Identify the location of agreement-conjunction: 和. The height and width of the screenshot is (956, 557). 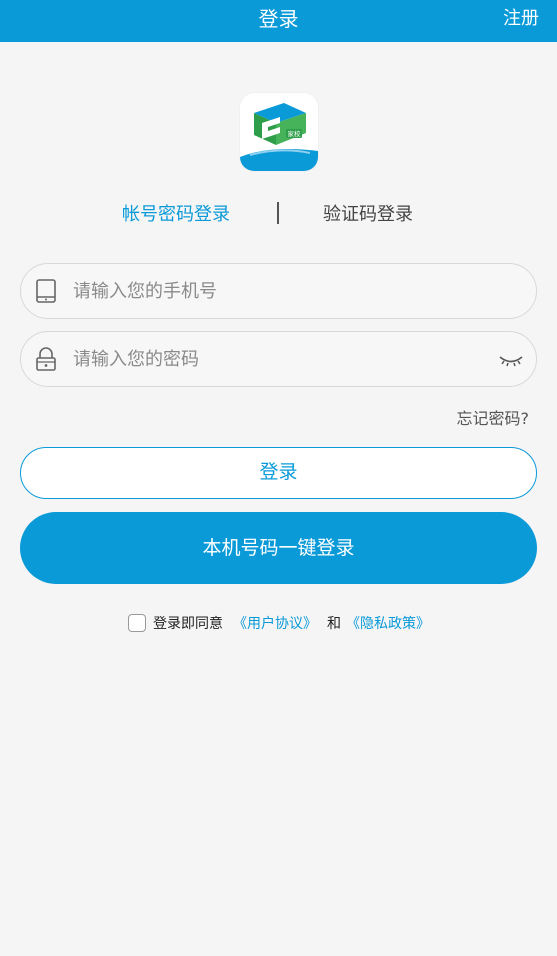
(334, 624).